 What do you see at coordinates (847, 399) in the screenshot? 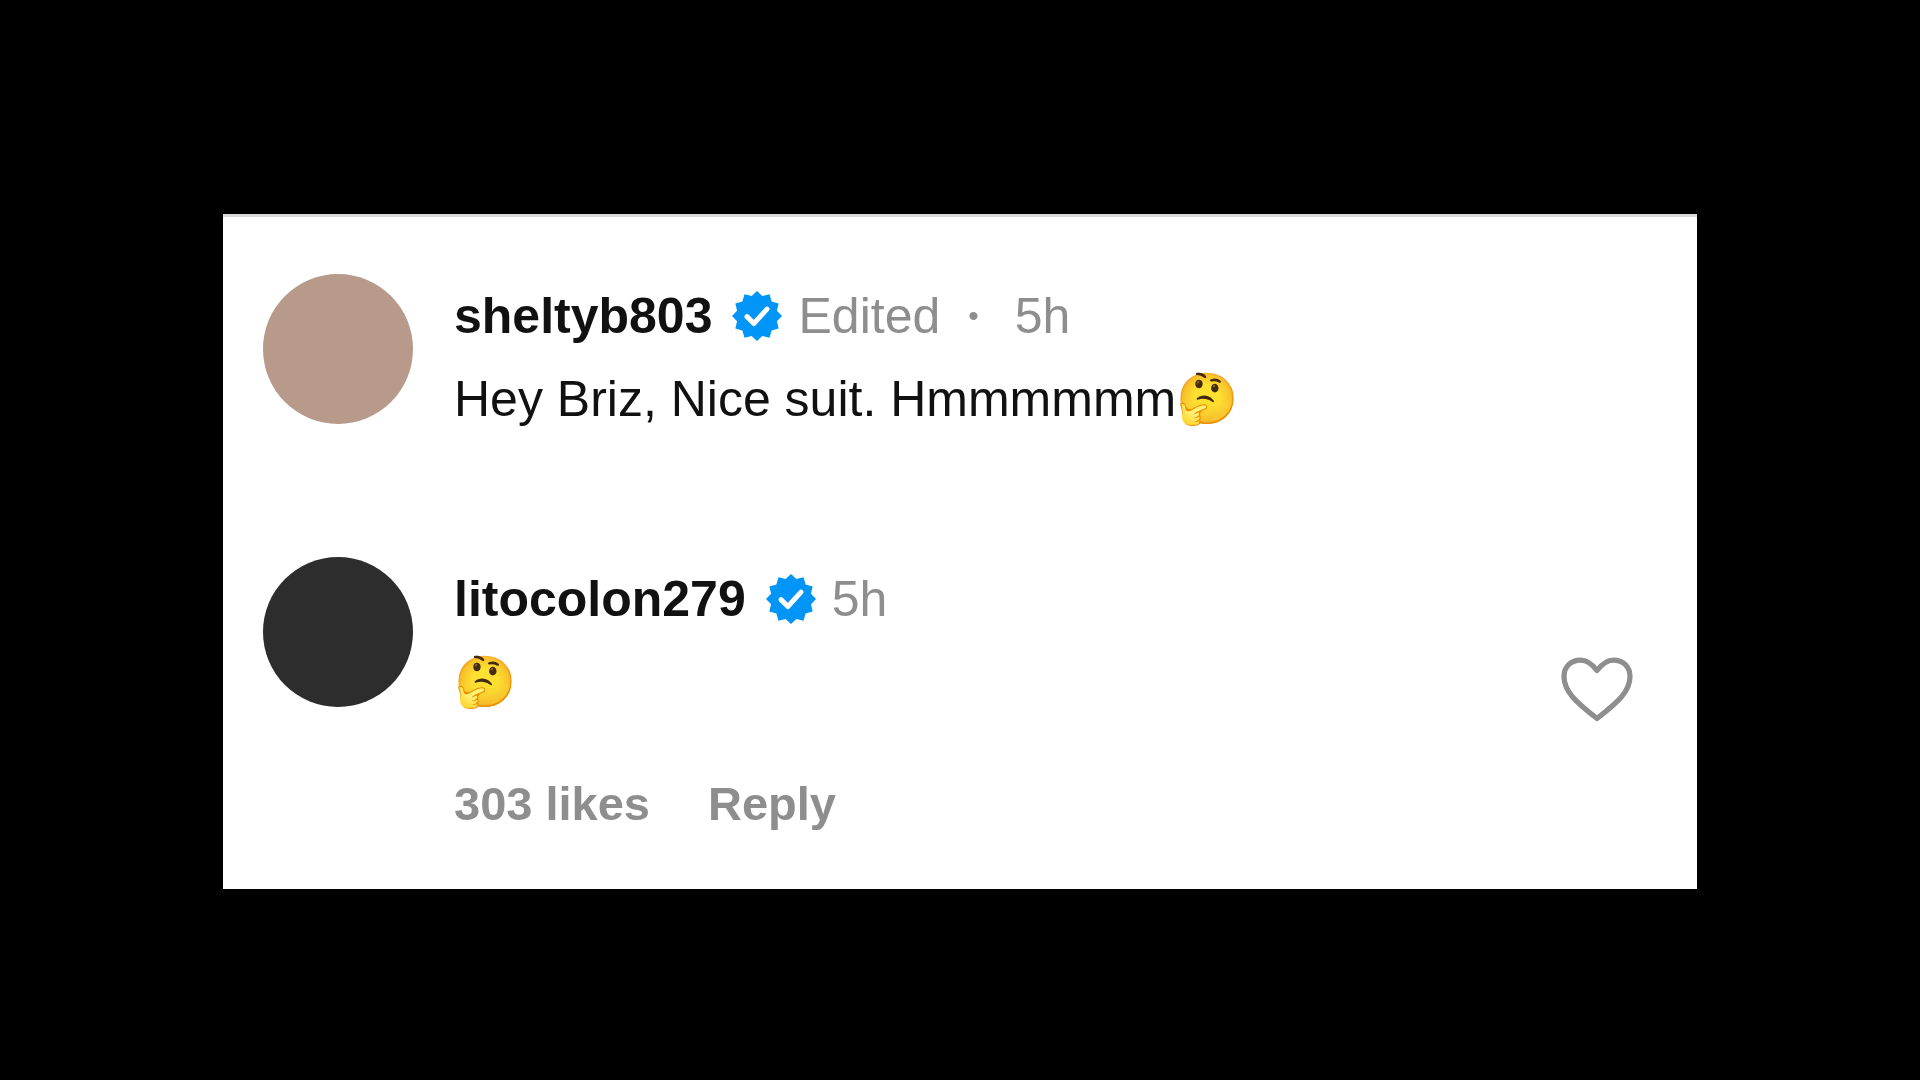
I see `comment-text: Hey Briz, Nice suit. Hmmmmmm🤔` at bounding box center [847, 399].